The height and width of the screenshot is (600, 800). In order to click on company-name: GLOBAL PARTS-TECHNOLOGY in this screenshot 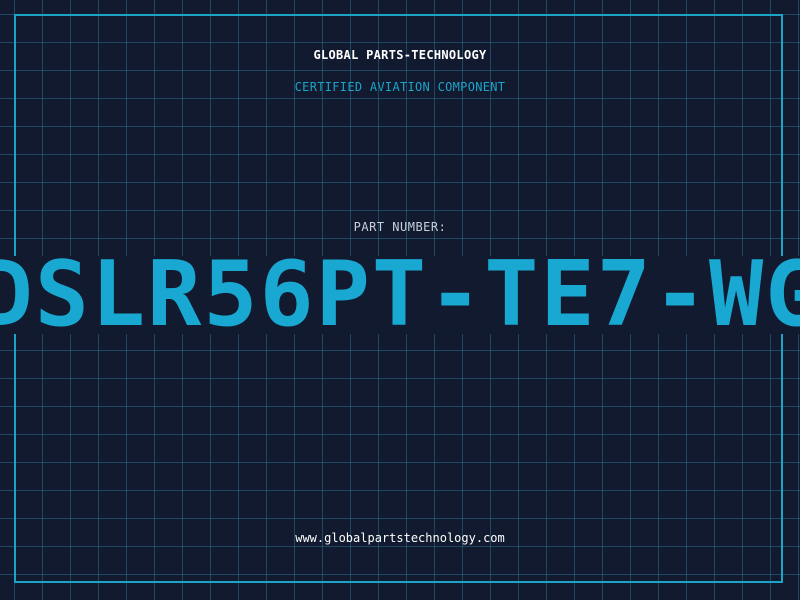, I will do `click(400, 55)`.